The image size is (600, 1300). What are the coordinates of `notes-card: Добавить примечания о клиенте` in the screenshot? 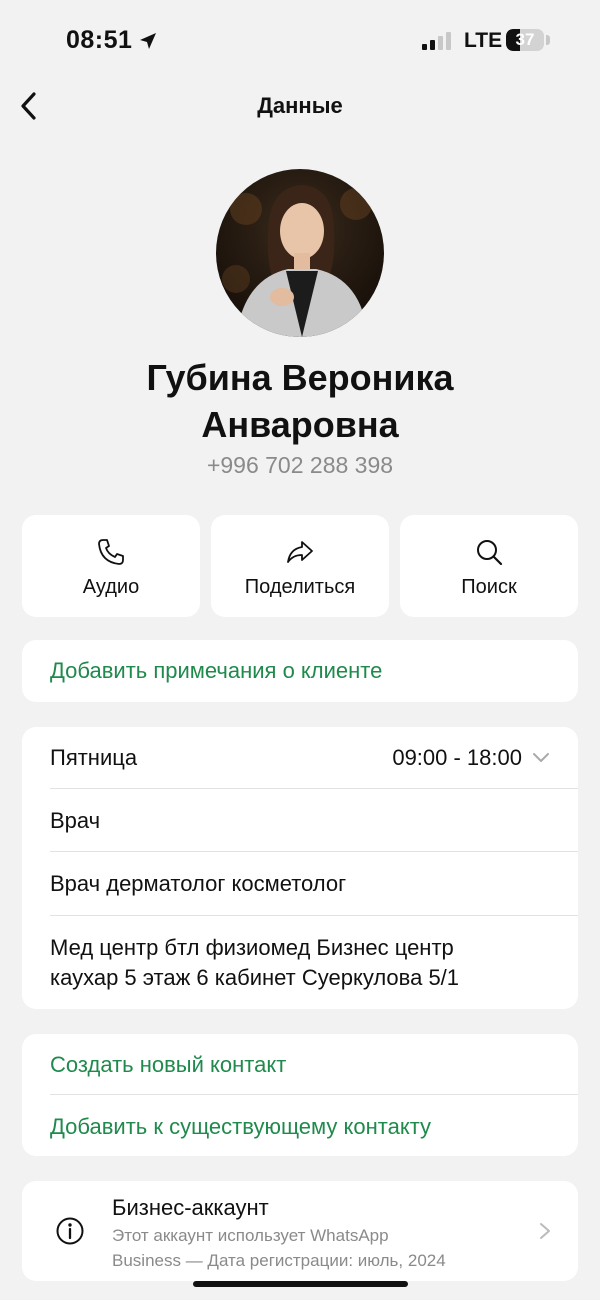 It's located at (300, 671).